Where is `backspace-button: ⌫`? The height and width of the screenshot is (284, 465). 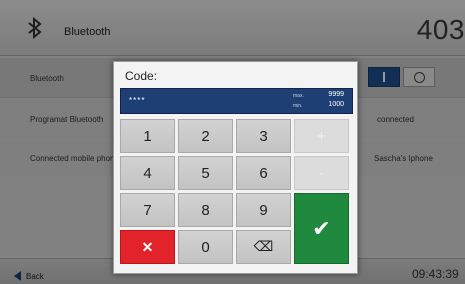
backspace-button: ⌫ is located at coordinates (263, 247).